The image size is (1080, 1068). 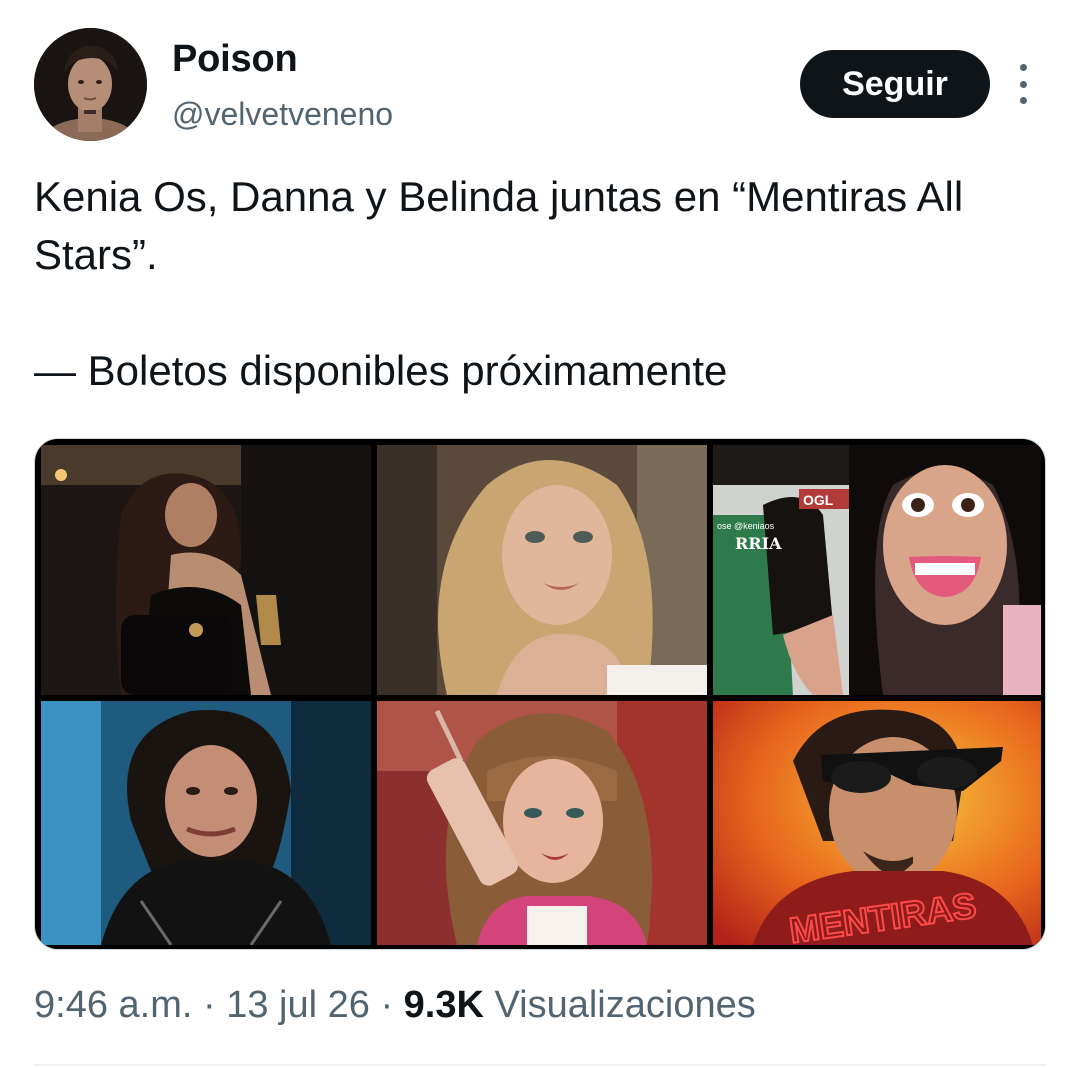 I want to click on more-vertical-icon, so click(x=1023, y=84).